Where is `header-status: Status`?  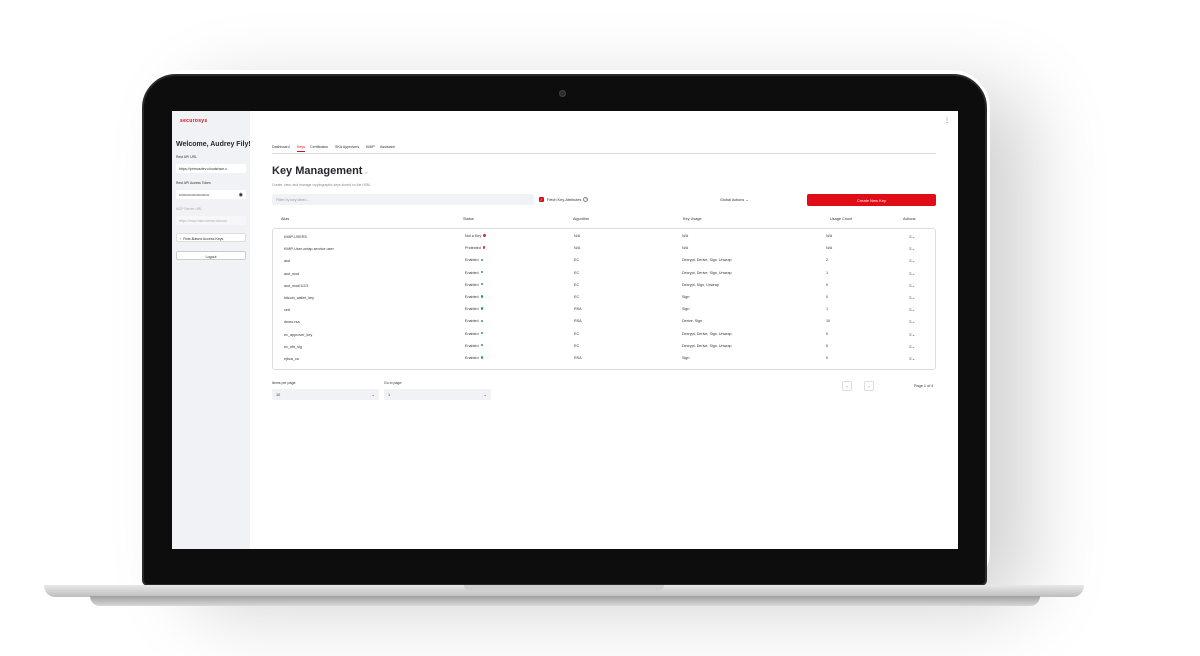
header-status: Status is located at coordinates (468, 219).